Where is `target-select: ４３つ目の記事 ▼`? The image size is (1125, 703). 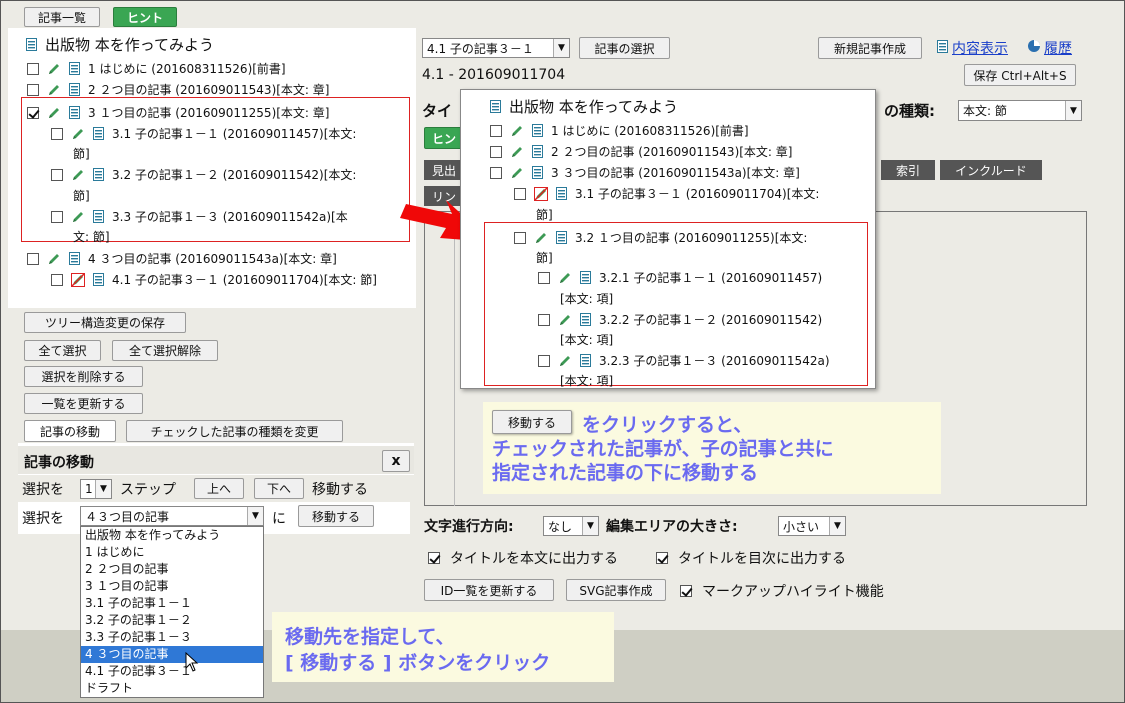
target-select: ４３つ目の記事 ▼ is located at coordinates (172, 516).